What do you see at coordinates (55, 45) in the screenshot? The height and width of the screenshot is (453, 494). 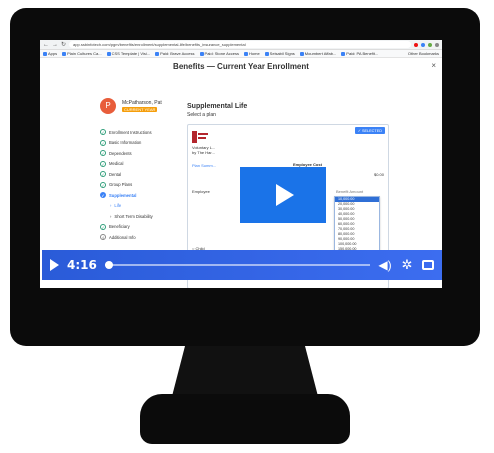 I see `forward-icon: →` at bounding box center [55, 45].